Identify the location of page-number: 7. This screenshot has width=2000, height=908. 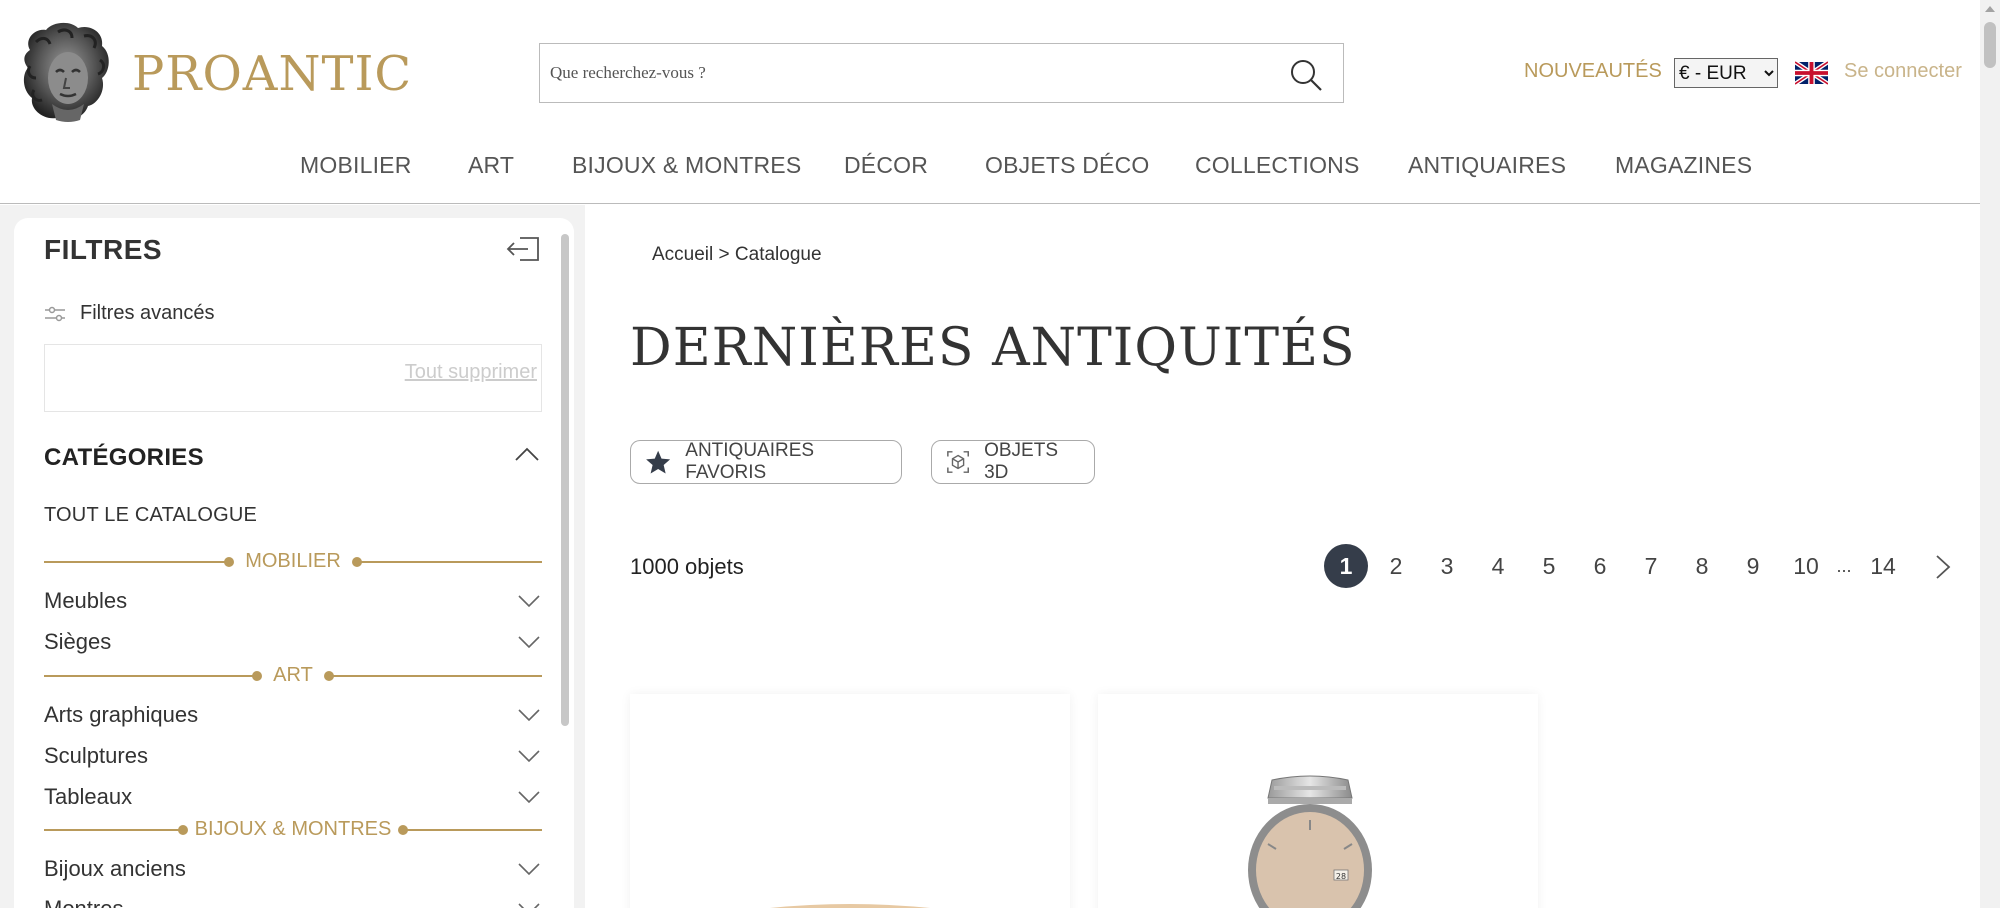
(1651, 566).